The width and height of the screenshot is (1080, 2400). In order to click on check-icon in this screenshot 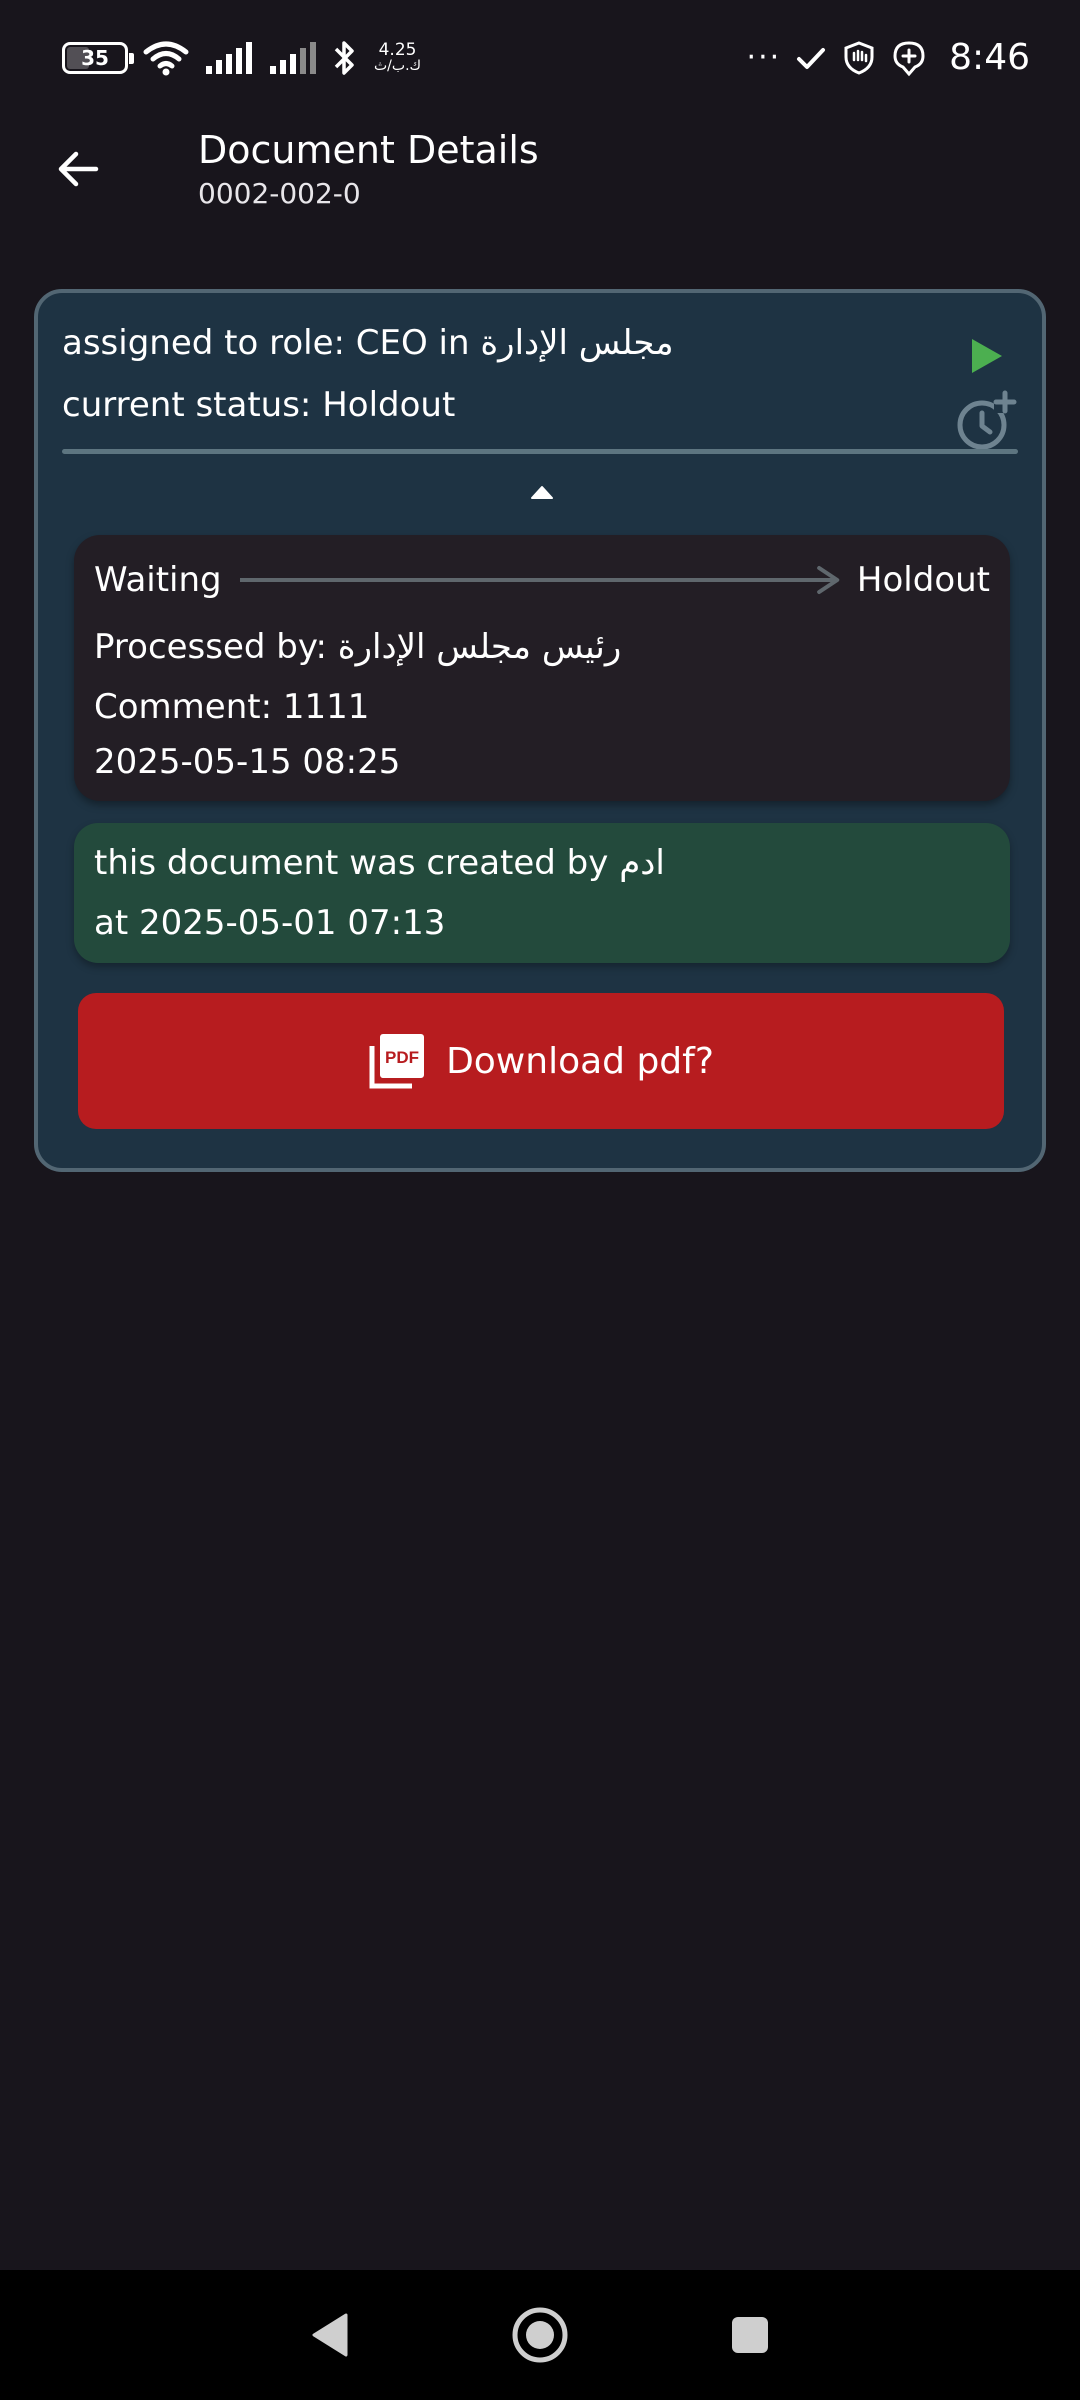, I will do `click(811, 58)`.